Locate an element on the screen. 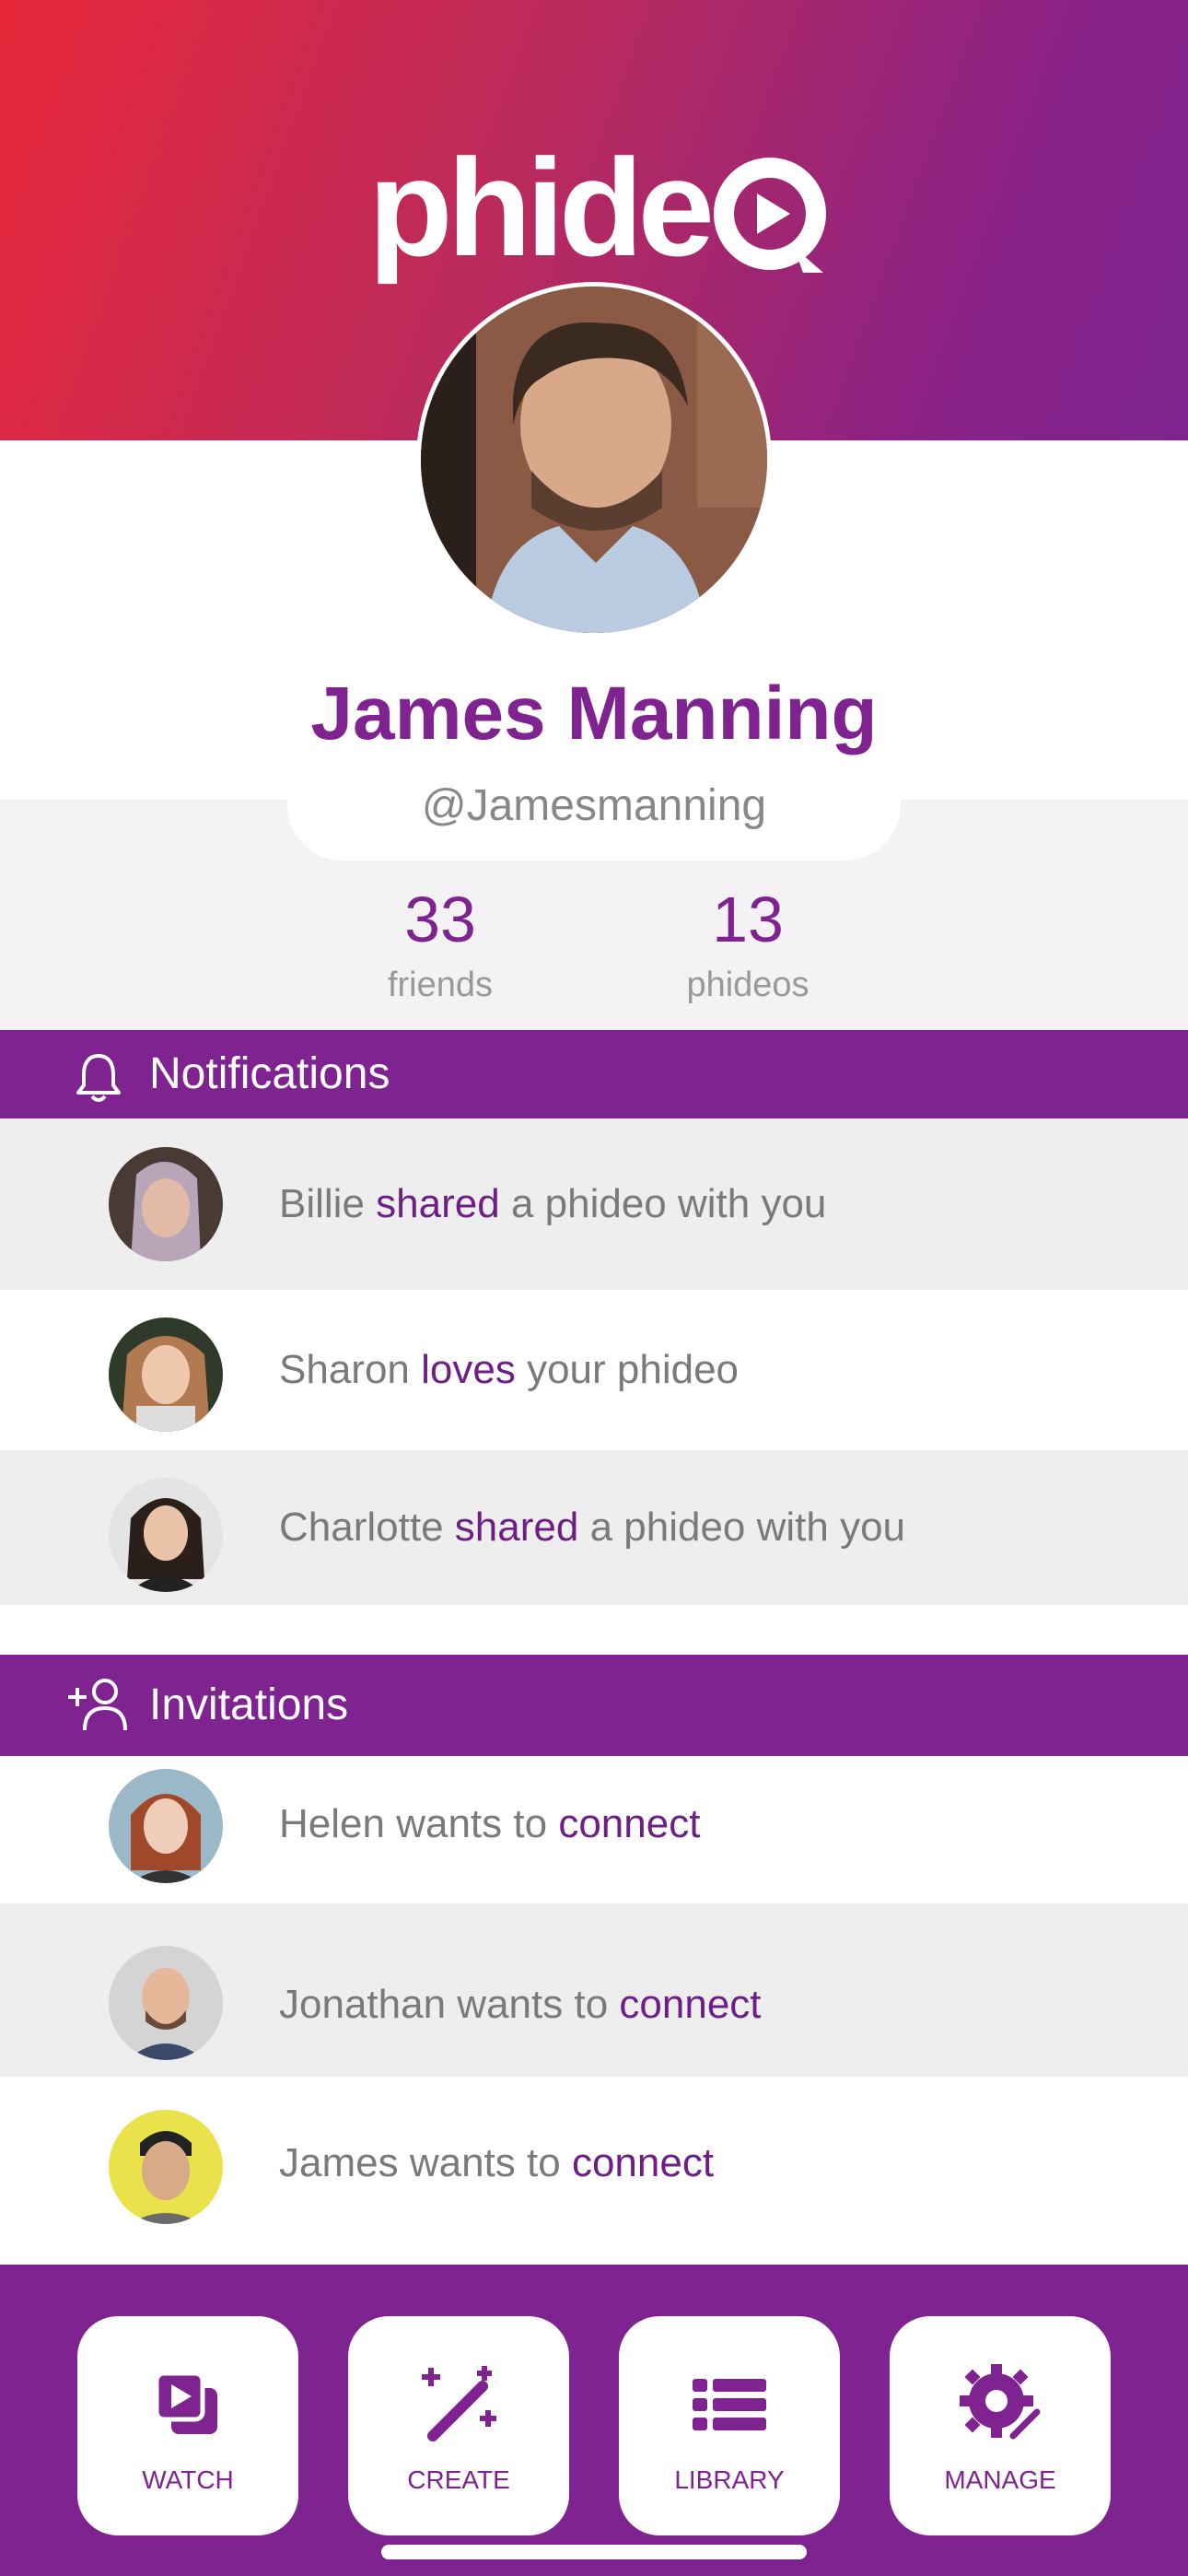 The image size is (1188, 2576). add-user-icon is located at coordinates (97, 1705).